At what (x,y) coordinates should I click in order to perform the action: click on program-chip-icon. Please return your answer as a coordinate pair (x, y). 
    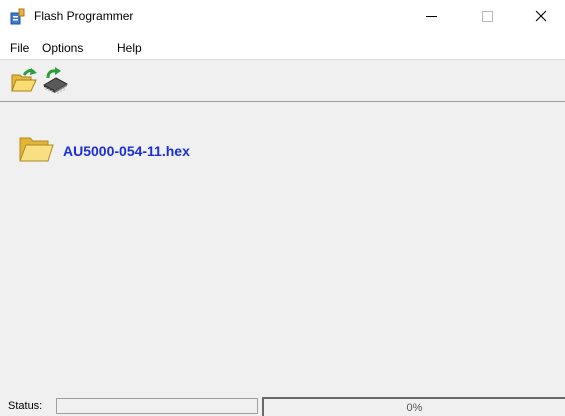
    Looking at the image, I should click on (55, 80).